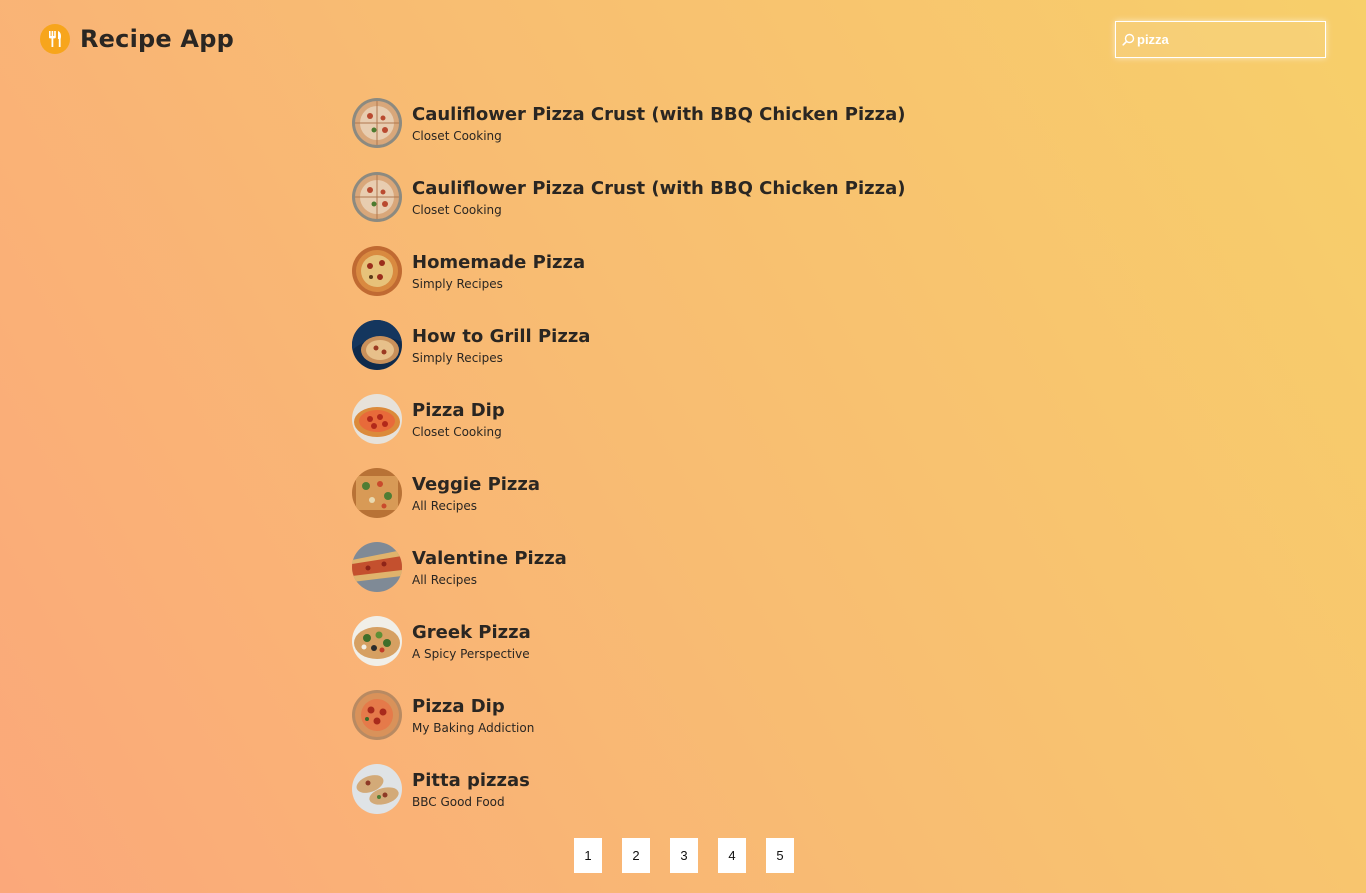  What do you see at coordinates (636, 855) in the screenshot?
I see `page-button-2: 2` at bounding box center [636, 855].